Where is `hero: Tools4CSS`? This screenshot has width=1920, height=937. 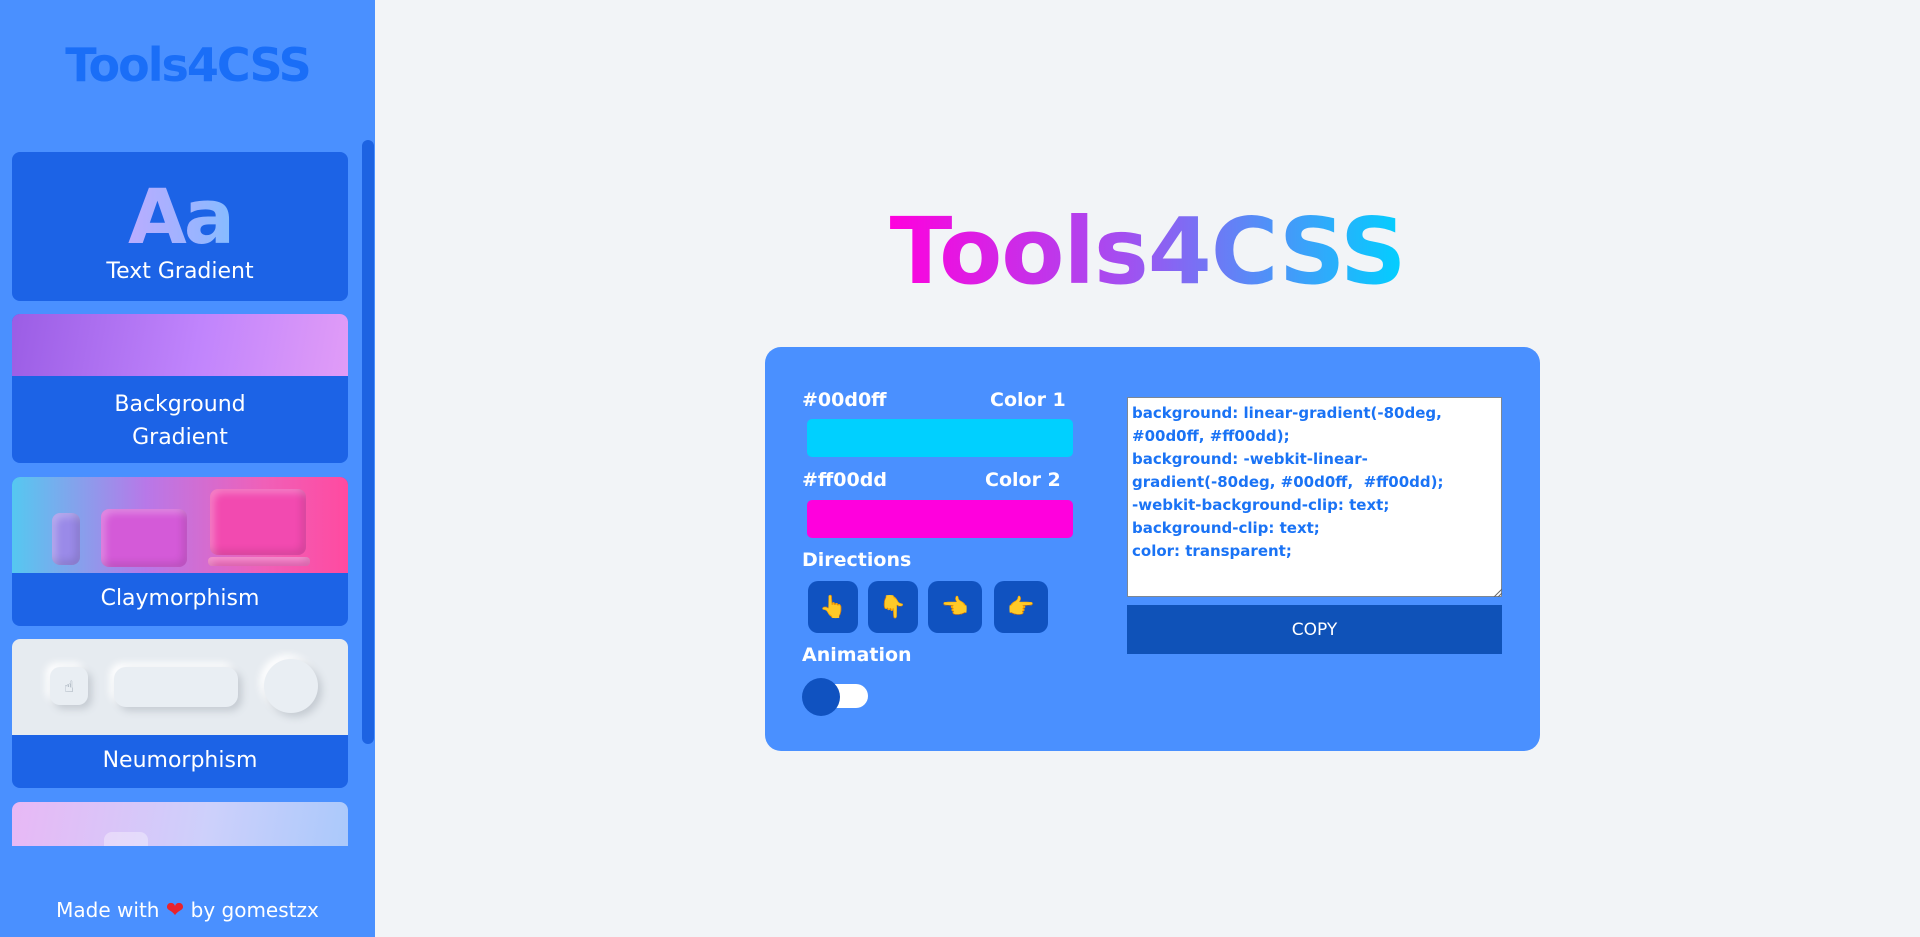 hero: Tools4CSS is located at coordinates (1147, 251).